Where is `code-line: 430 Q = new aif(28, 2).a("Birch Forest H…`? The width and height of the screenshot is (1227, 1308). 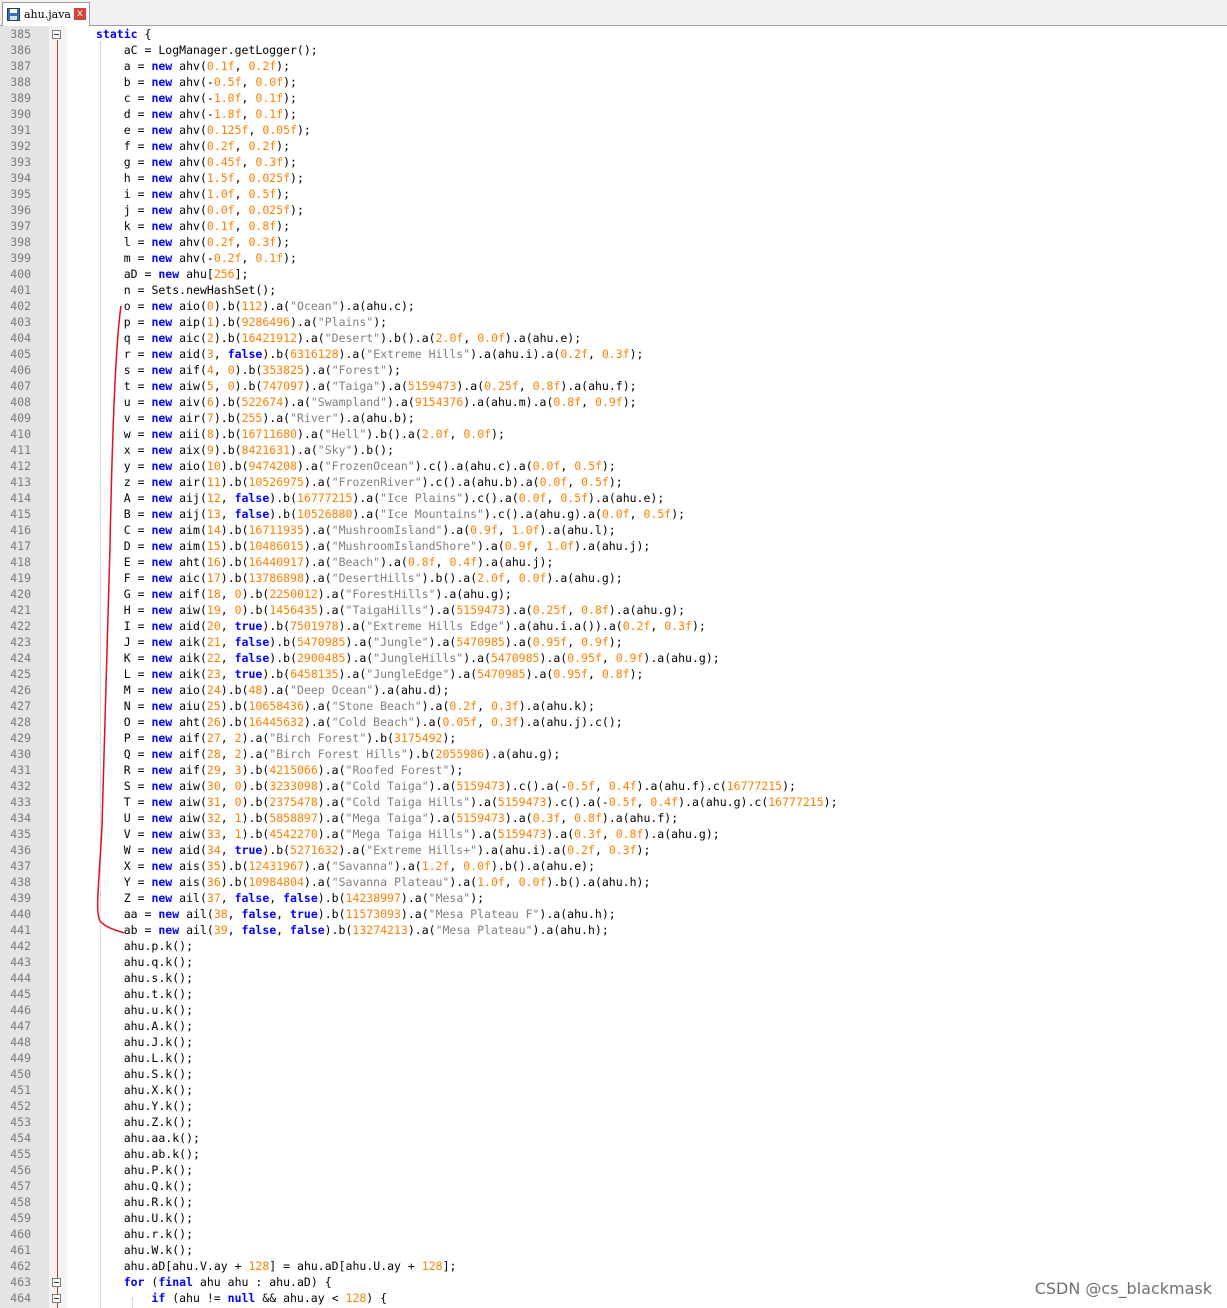
code-line: 430 Q = new aif(28, 2).a("Birch Forest H… is located at coordinates (613, 754).